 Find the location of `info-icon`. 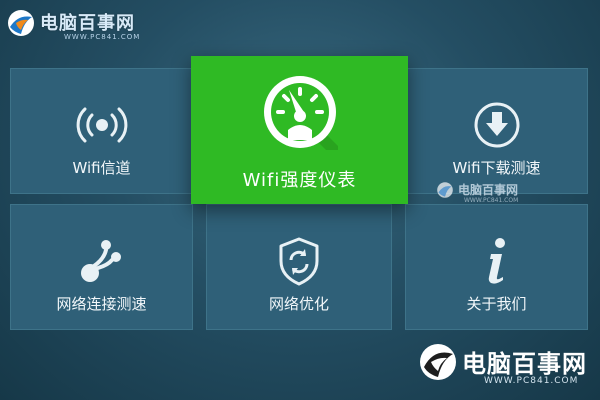

info-icon is located at coordinates (496, 261).